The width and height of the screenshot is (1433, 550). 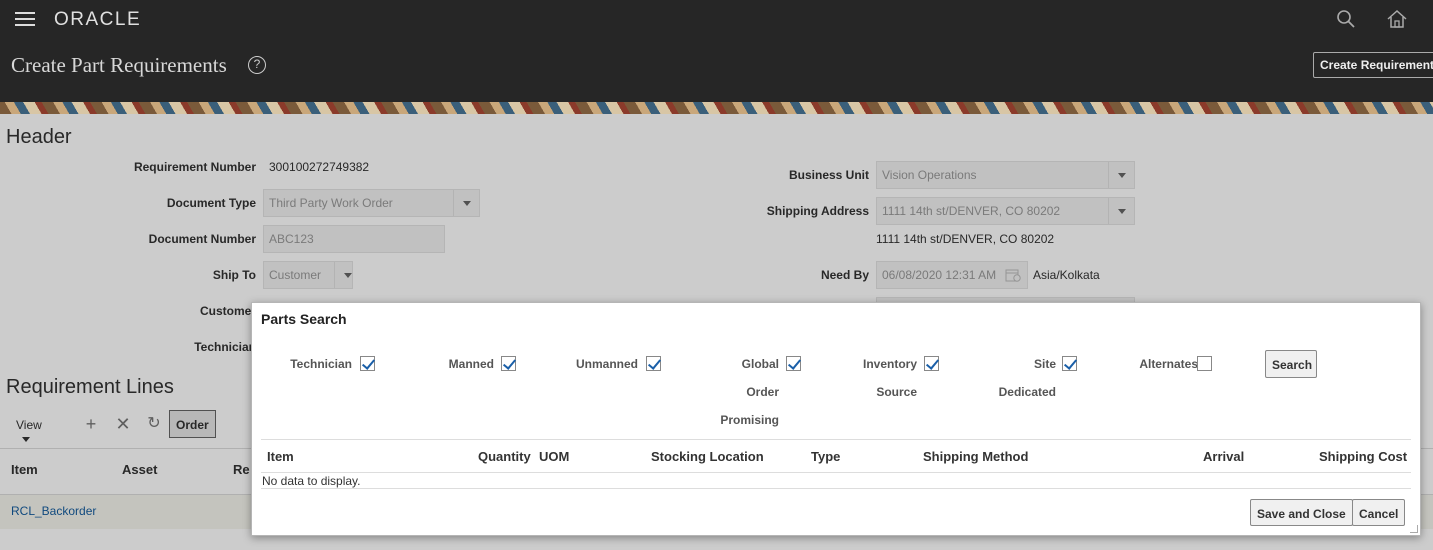 I want to click on inventory-source-checkbox, so click(x=931, y=363).